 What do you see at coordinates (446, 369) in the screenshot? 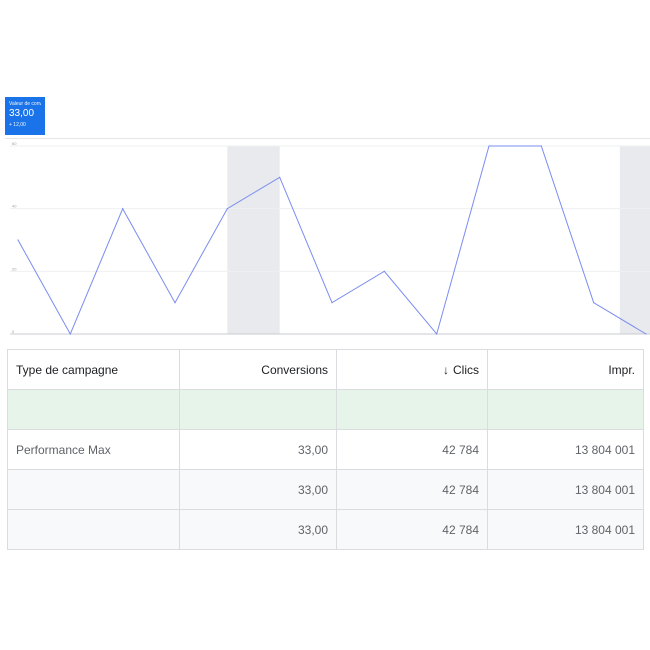
I see `sort-descending-icon: ↓` at bounding box center [446, 369].